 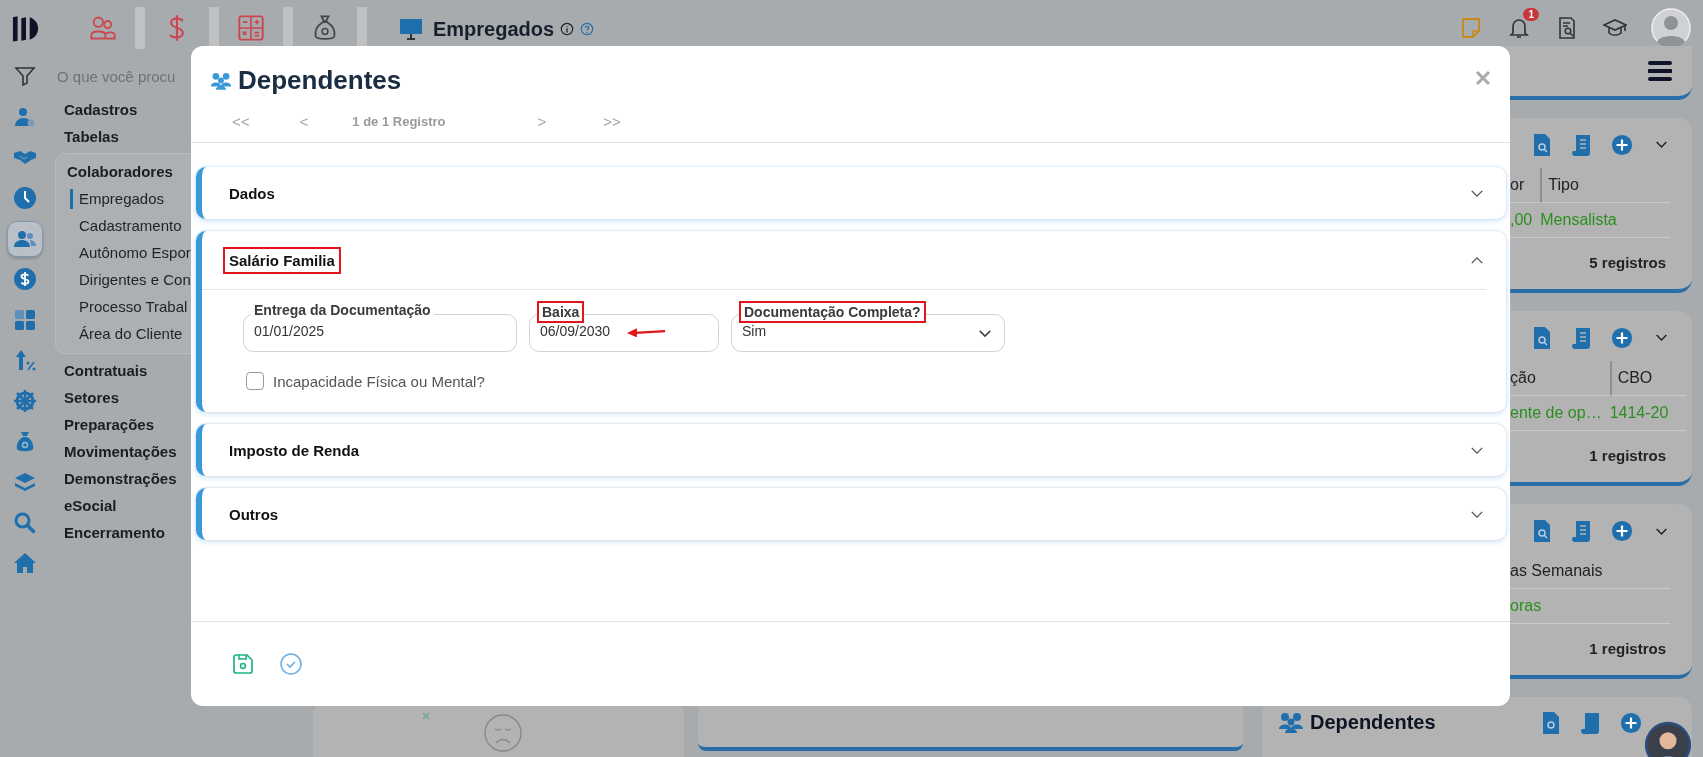 I want to click on clock-icon, so click(x=25, y=198).